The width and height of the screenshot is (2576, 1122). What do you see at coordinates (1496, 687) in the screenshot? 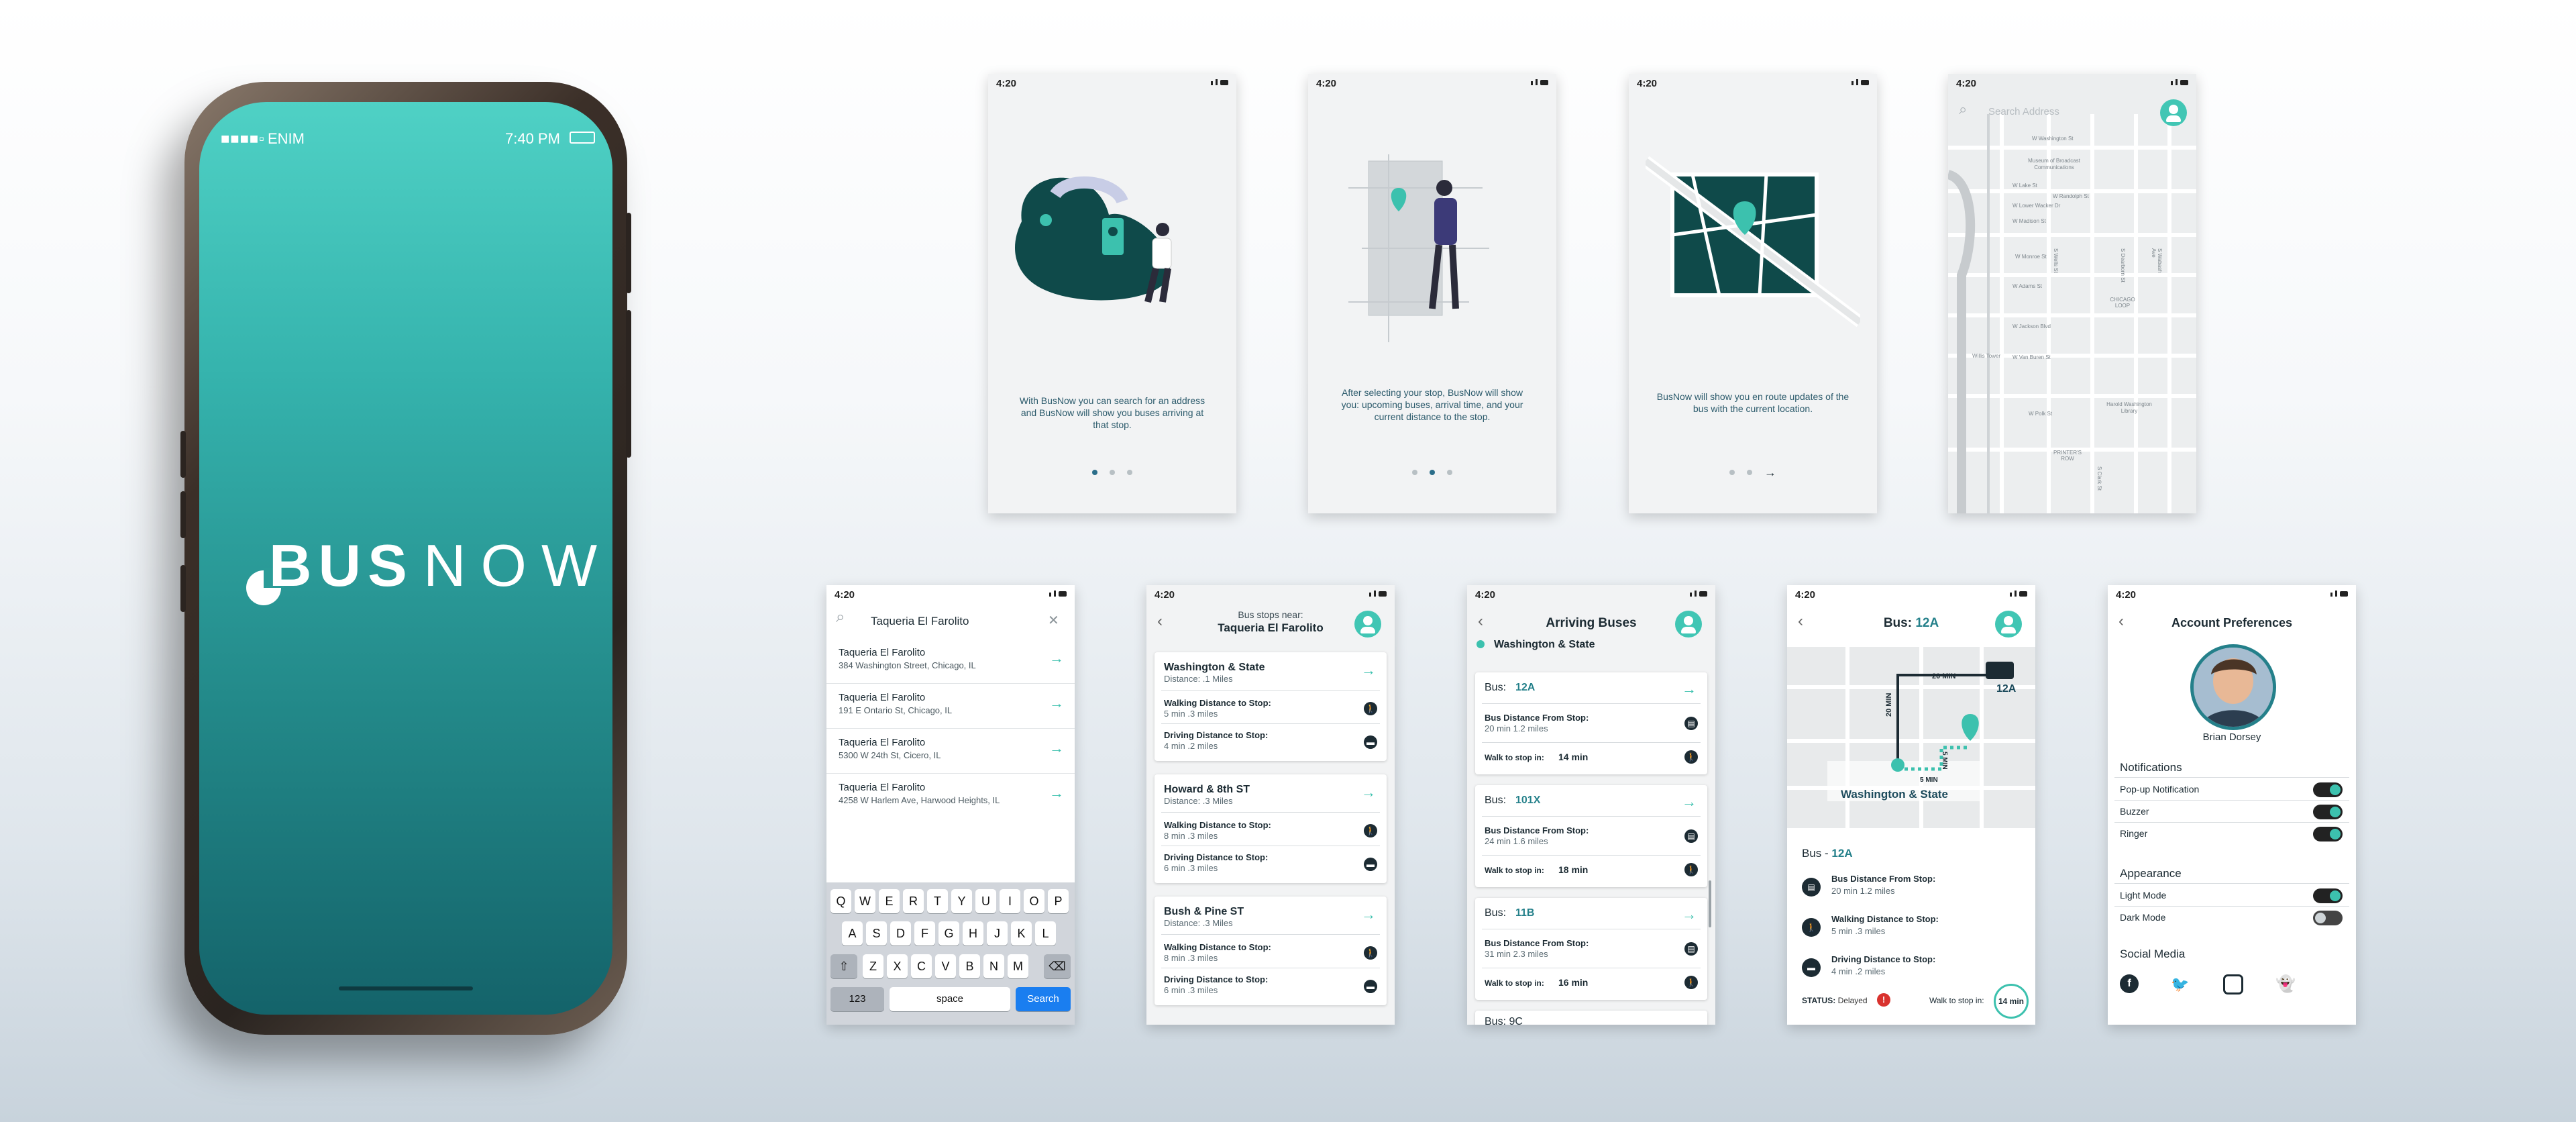
I see `bus-prefix: Bus:` at bounding box center [1496, 687].